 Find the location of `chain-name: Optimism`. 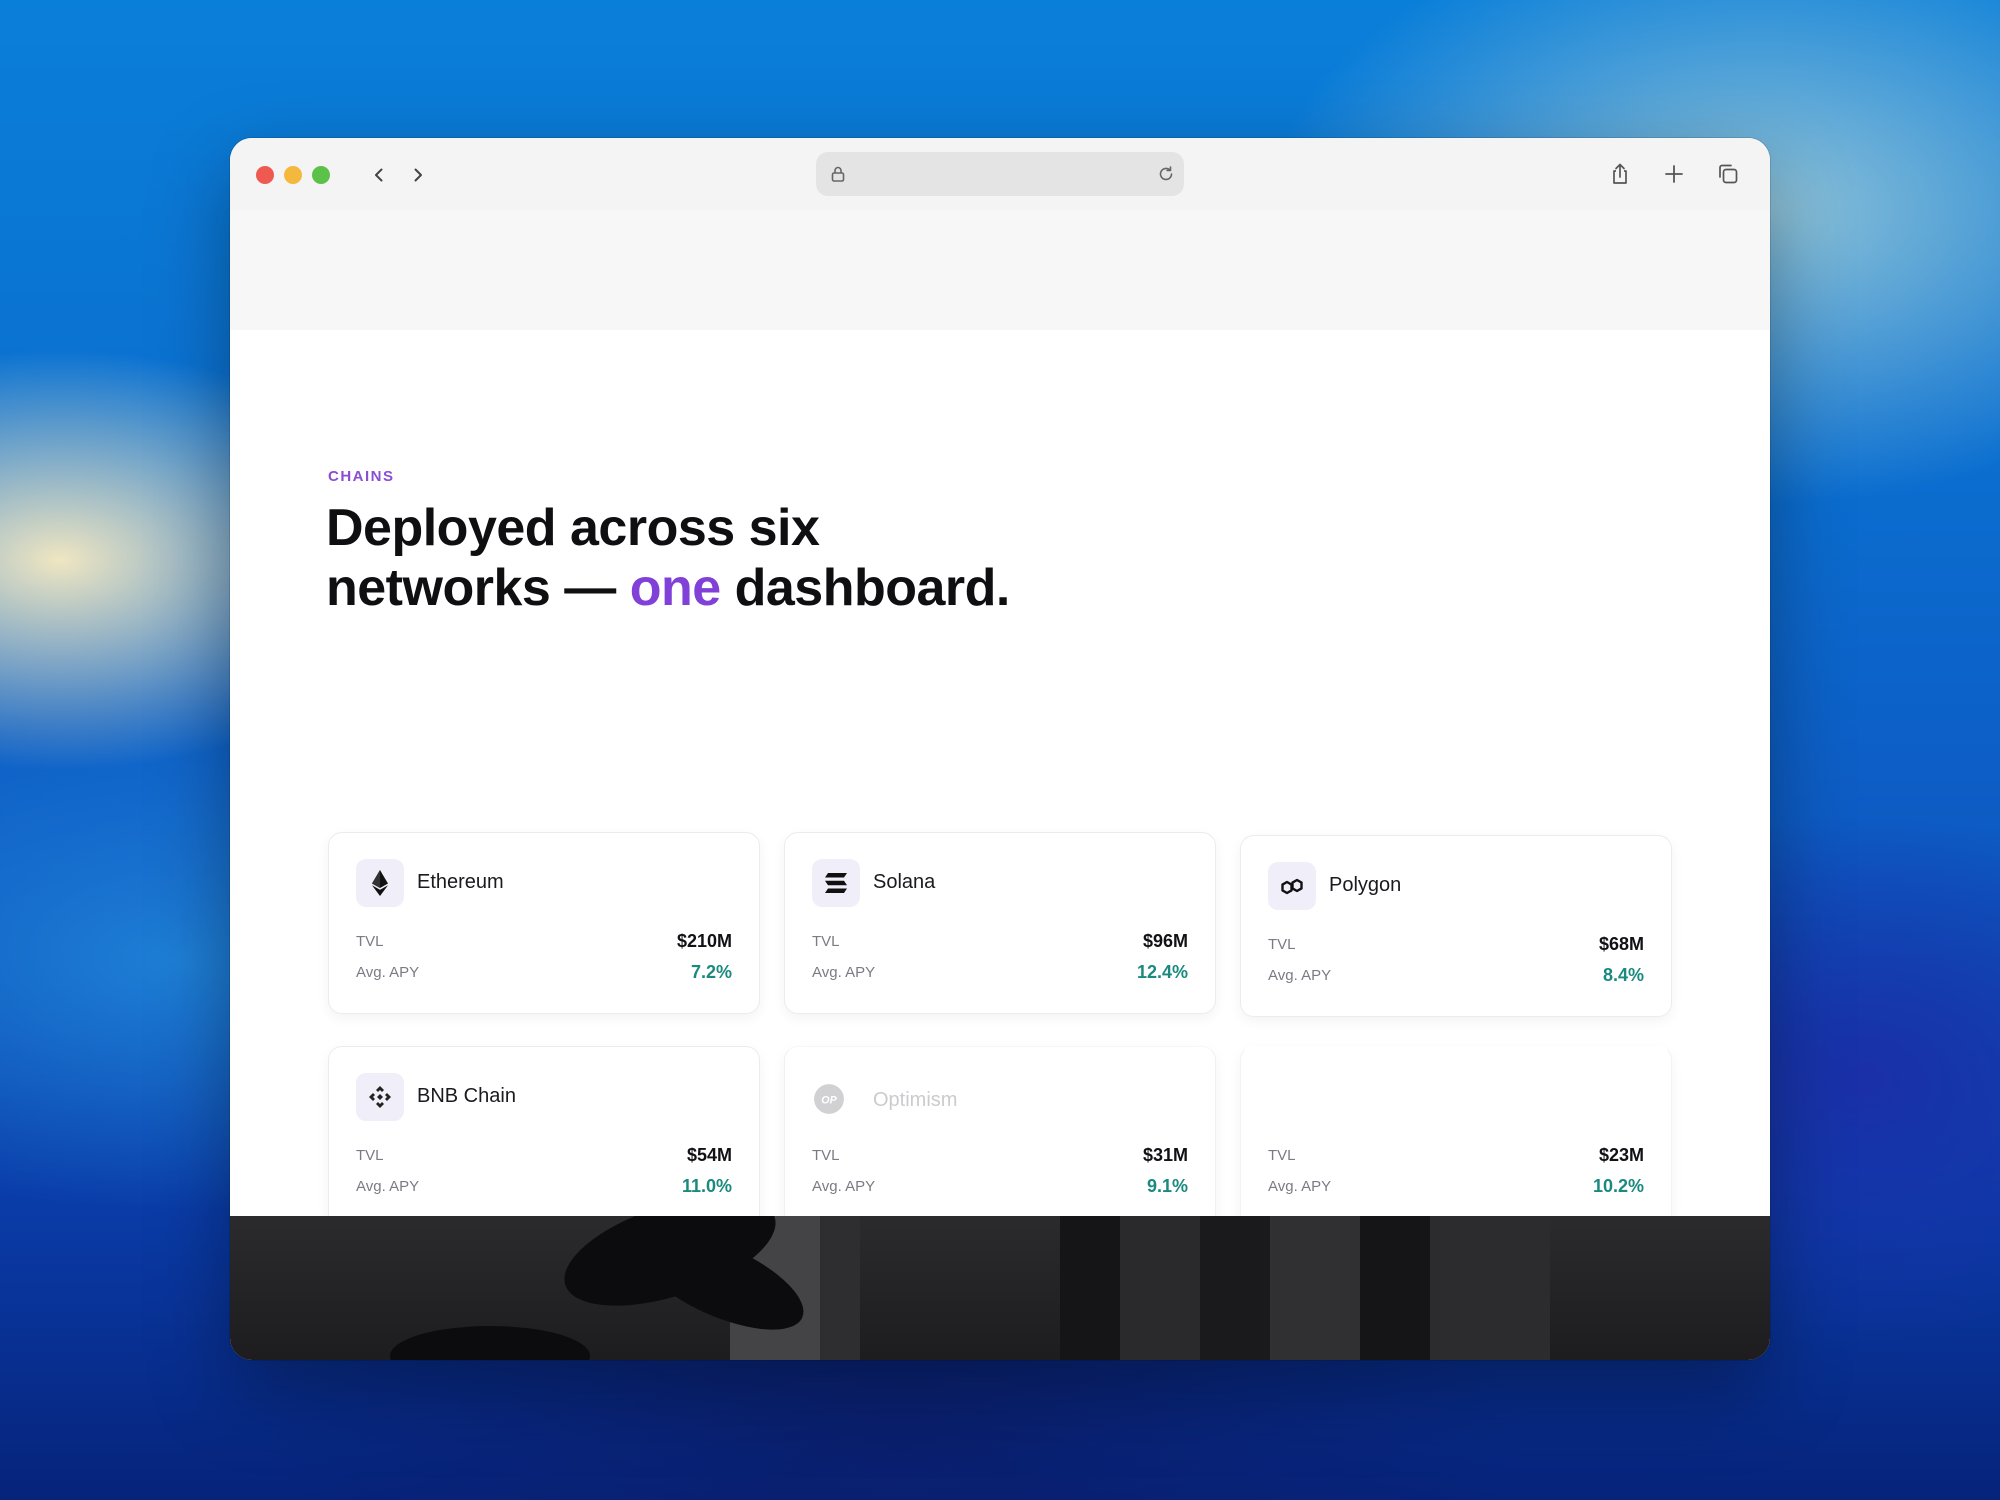

chain-name: Optimism is located at coordinates (915, 1100).